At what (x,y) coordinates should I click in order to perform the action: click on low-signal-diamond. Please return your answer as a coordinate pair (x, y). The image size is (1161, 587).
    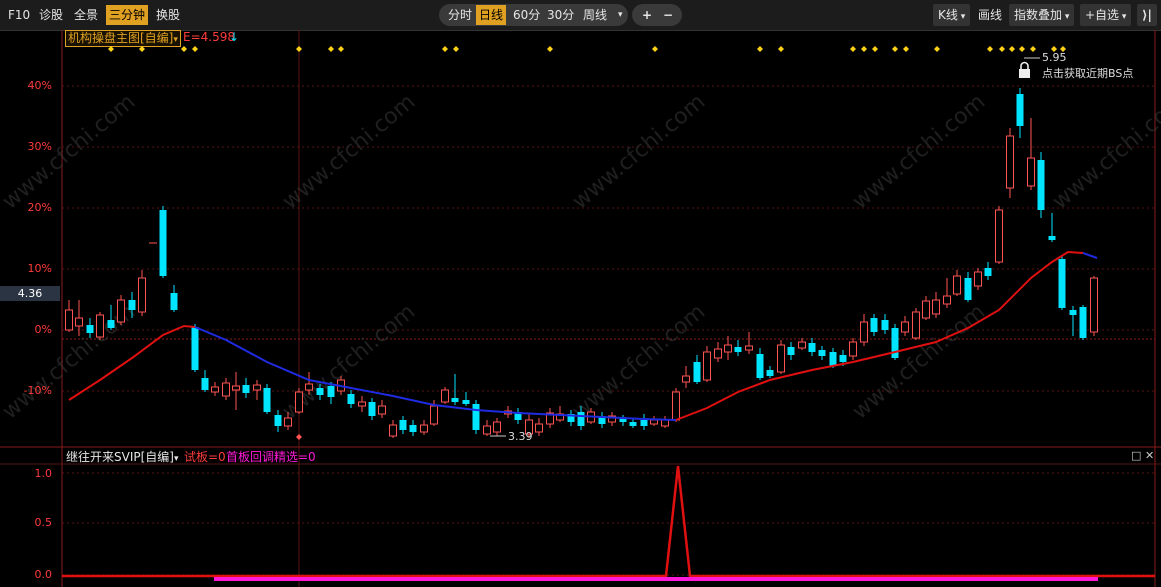
    Looking at the image, I should click on (299, 437).